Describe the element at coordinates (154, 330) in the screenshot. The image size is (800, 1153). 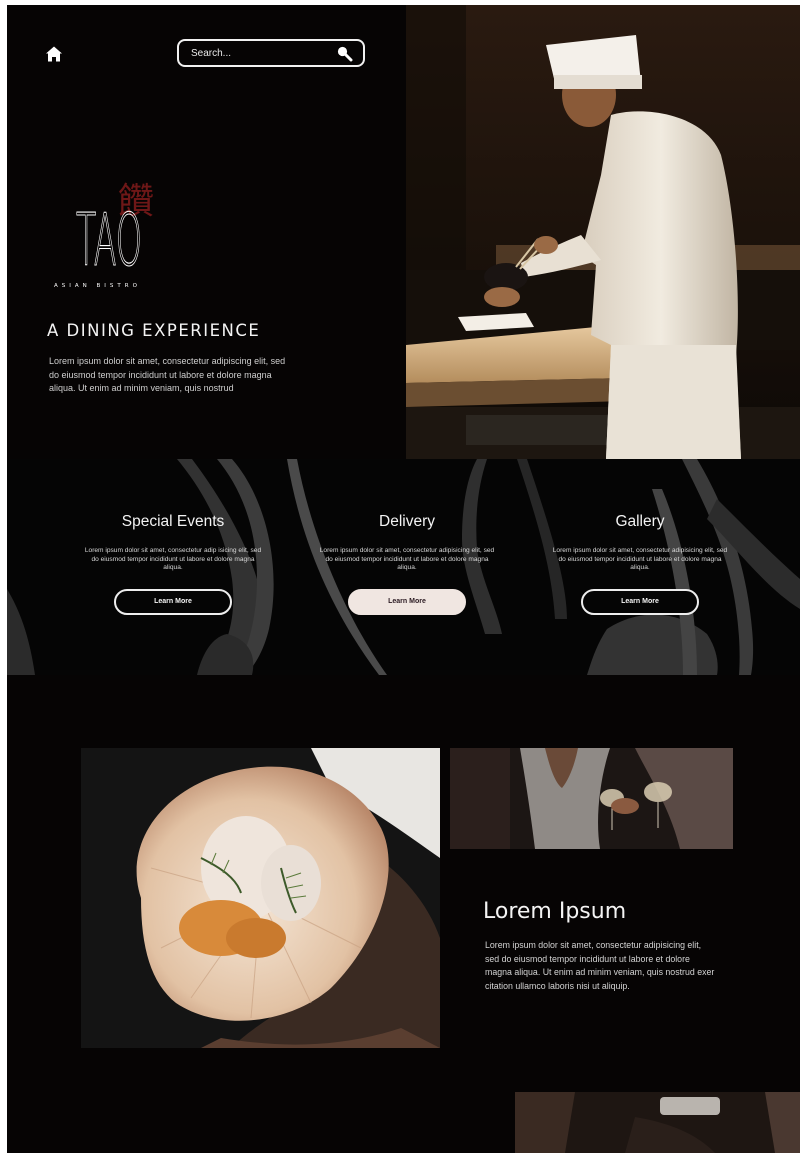
I see `hero-title: A DINING EXPERIENCE` at that location.